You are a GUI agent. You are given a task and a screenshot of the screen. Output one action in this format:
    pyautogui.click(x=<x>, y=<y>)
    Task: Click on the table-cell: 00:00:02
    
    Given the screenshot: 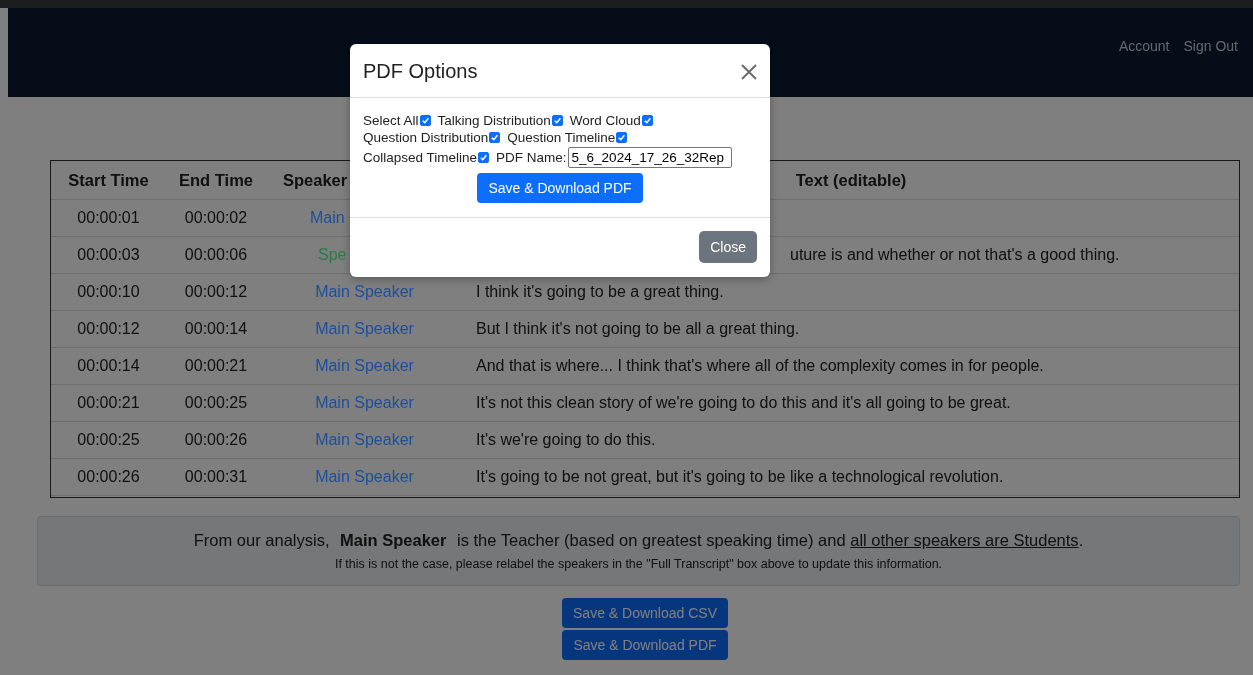 What is the action you would take?
    pyautogui.click(x=216, y=217)
    